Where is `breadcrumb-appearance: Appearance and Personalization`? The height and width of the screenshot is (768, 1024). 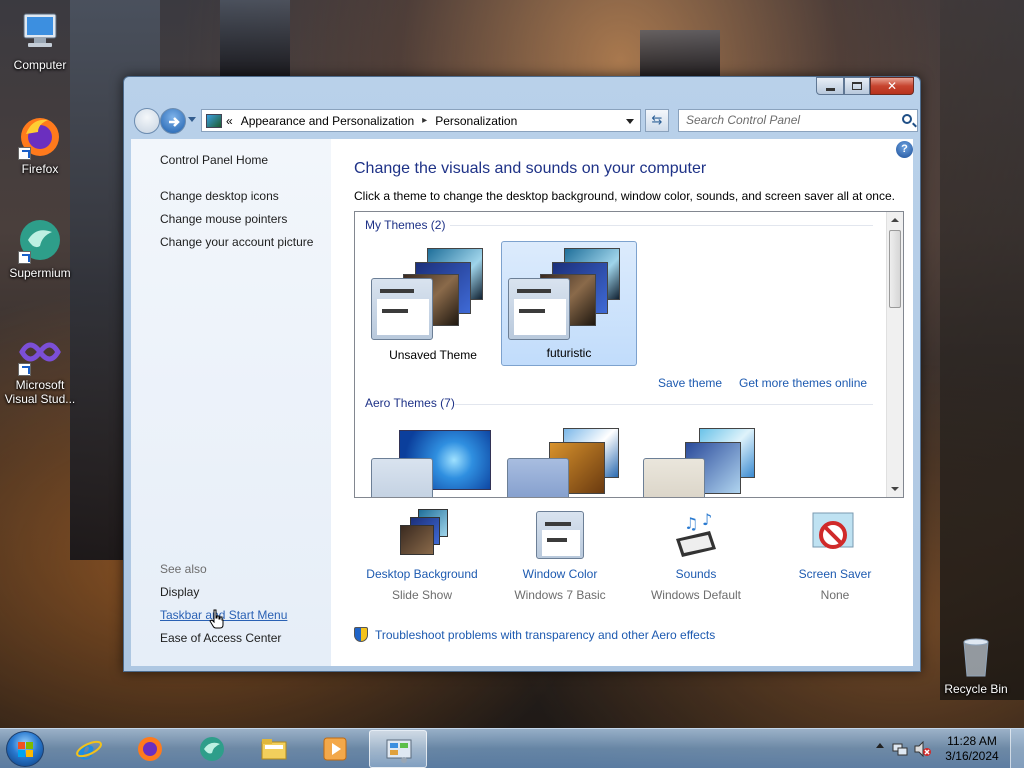
breadcrumb-appearance: Appearance and Personalization is located at coordinates (327, 121).